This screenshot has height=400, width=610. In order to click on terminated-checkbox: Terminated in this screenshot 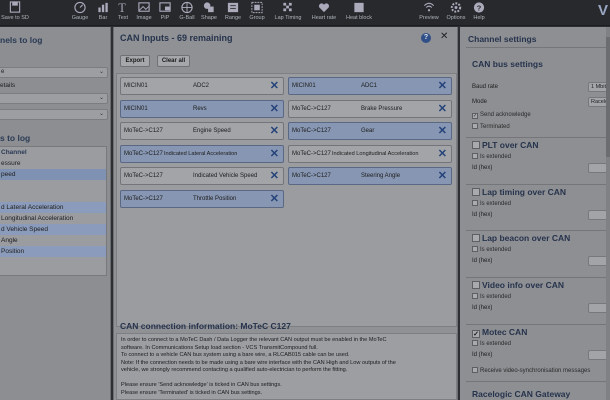, I will do `click(491, 126)`.